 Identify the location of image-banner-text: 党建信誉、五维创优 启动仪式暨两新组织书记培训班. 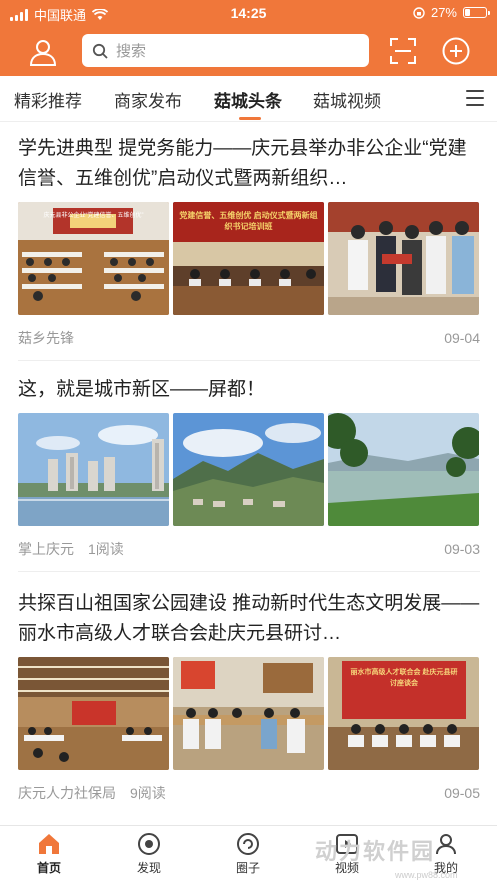
(248, 221).